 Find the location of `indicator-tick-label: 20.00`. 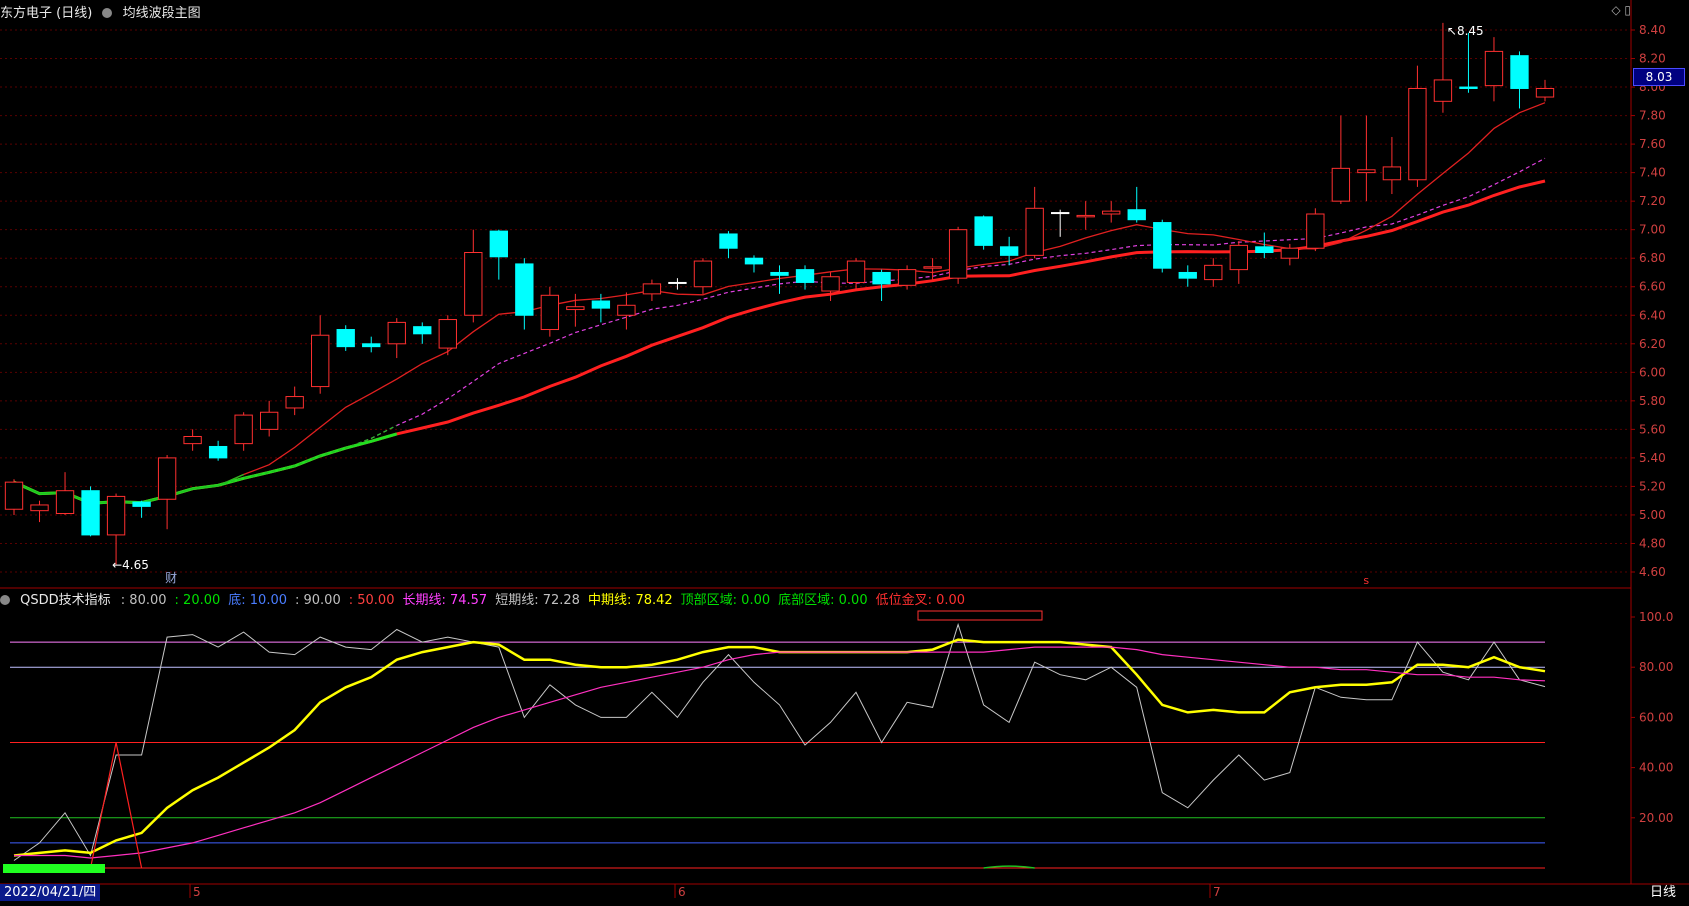

indicator-tick-label: 20.00 is located at coordinates (1656, 818).